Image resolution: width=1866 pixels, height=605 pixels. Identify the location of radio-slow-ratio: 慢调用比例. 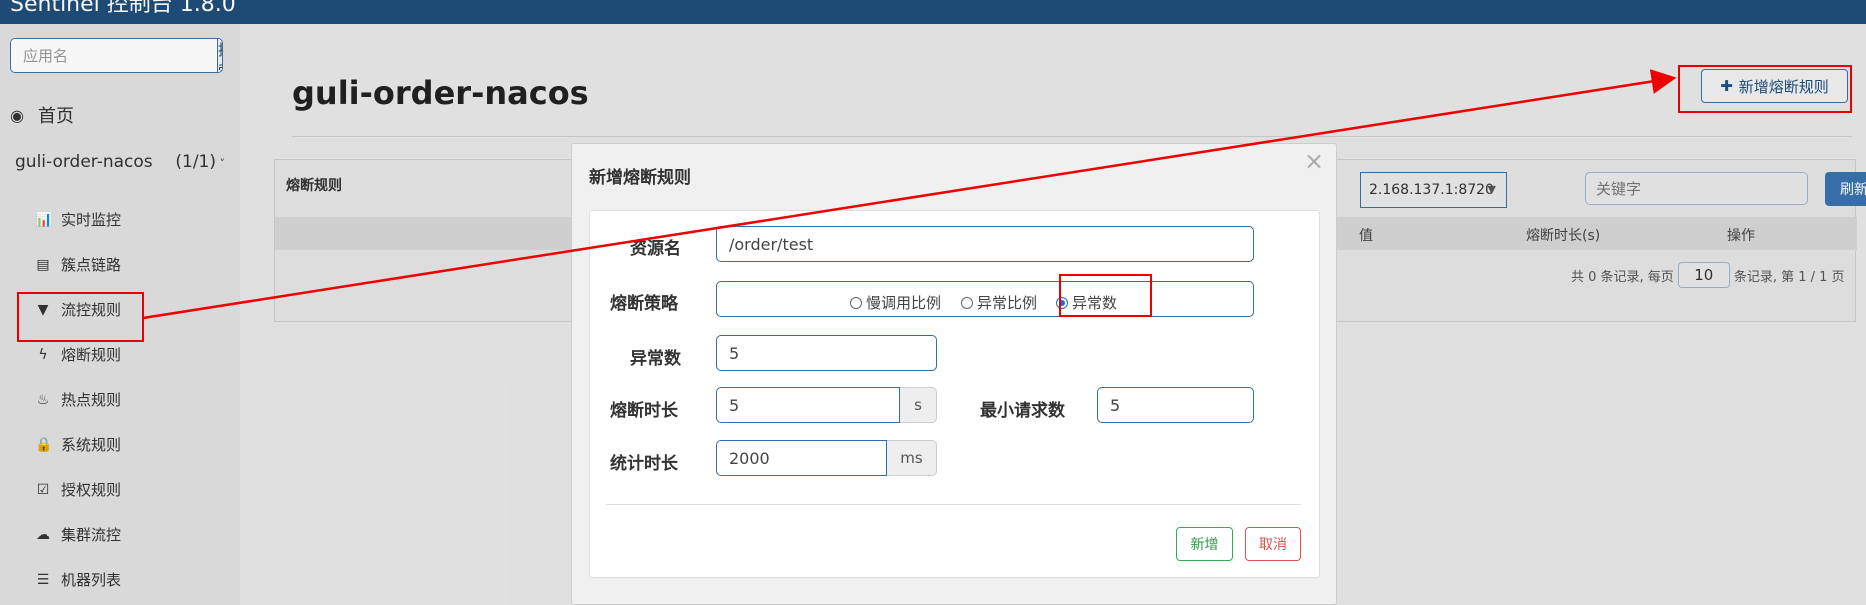
(895, 302).